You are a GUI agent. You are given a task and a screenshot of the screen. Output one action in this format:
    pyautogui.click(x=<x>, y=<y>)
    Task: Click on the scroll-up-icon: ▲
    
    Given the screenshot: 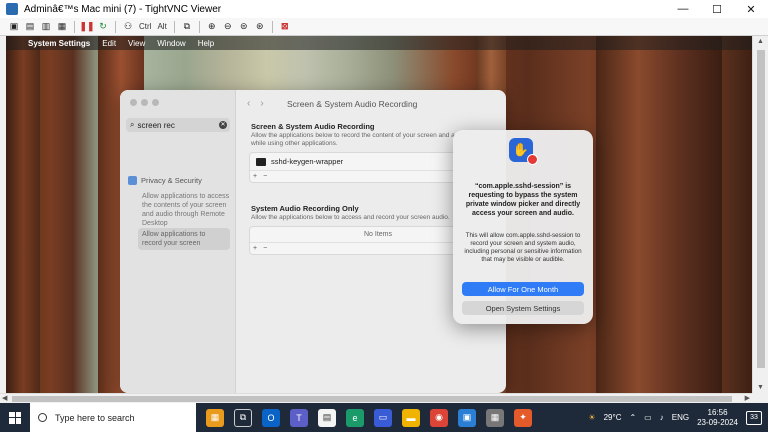 What is the action you would take?
    pyautogui.click(x=760, y=41)
    